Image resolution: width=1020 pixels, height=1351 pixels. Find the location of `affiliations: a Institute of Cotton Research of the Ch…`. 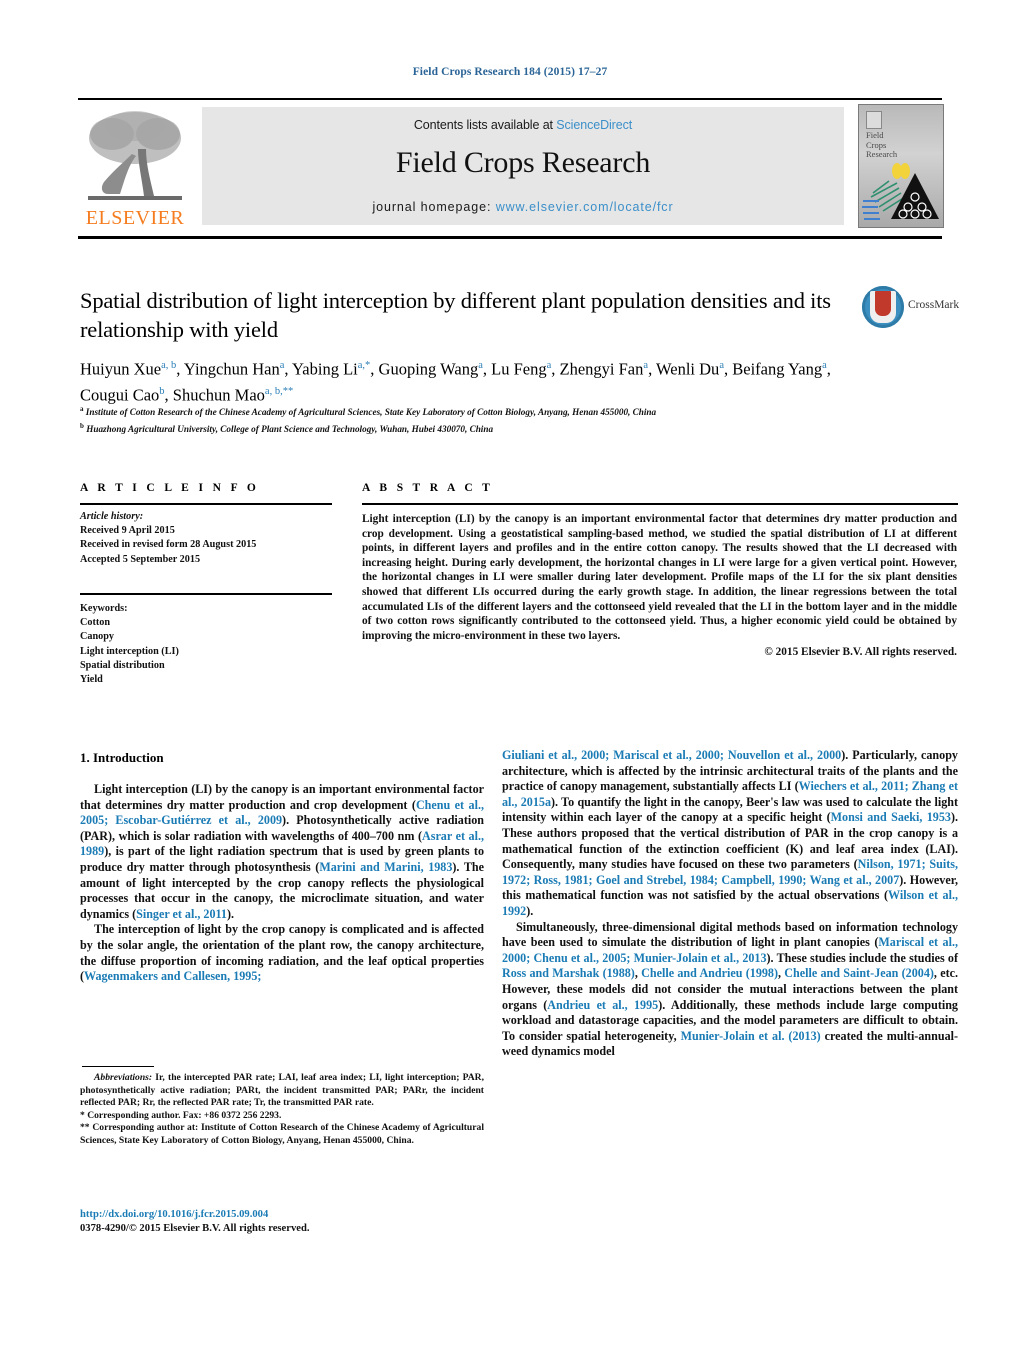

affiliations: a Institute of Cotton Research of the Ch… is located at coordinates (495, 419).